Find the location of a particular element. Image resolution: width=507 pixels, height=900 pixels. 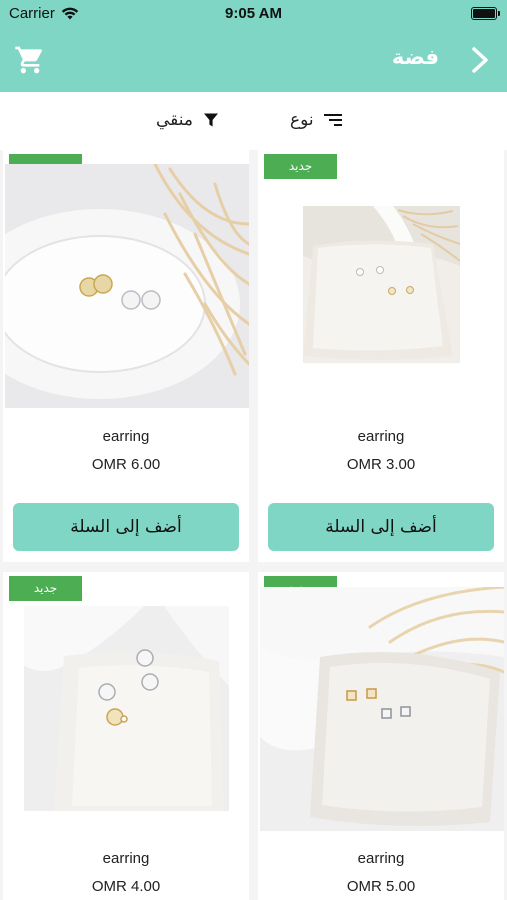

cart-icon is located at coordinates (29, 60).